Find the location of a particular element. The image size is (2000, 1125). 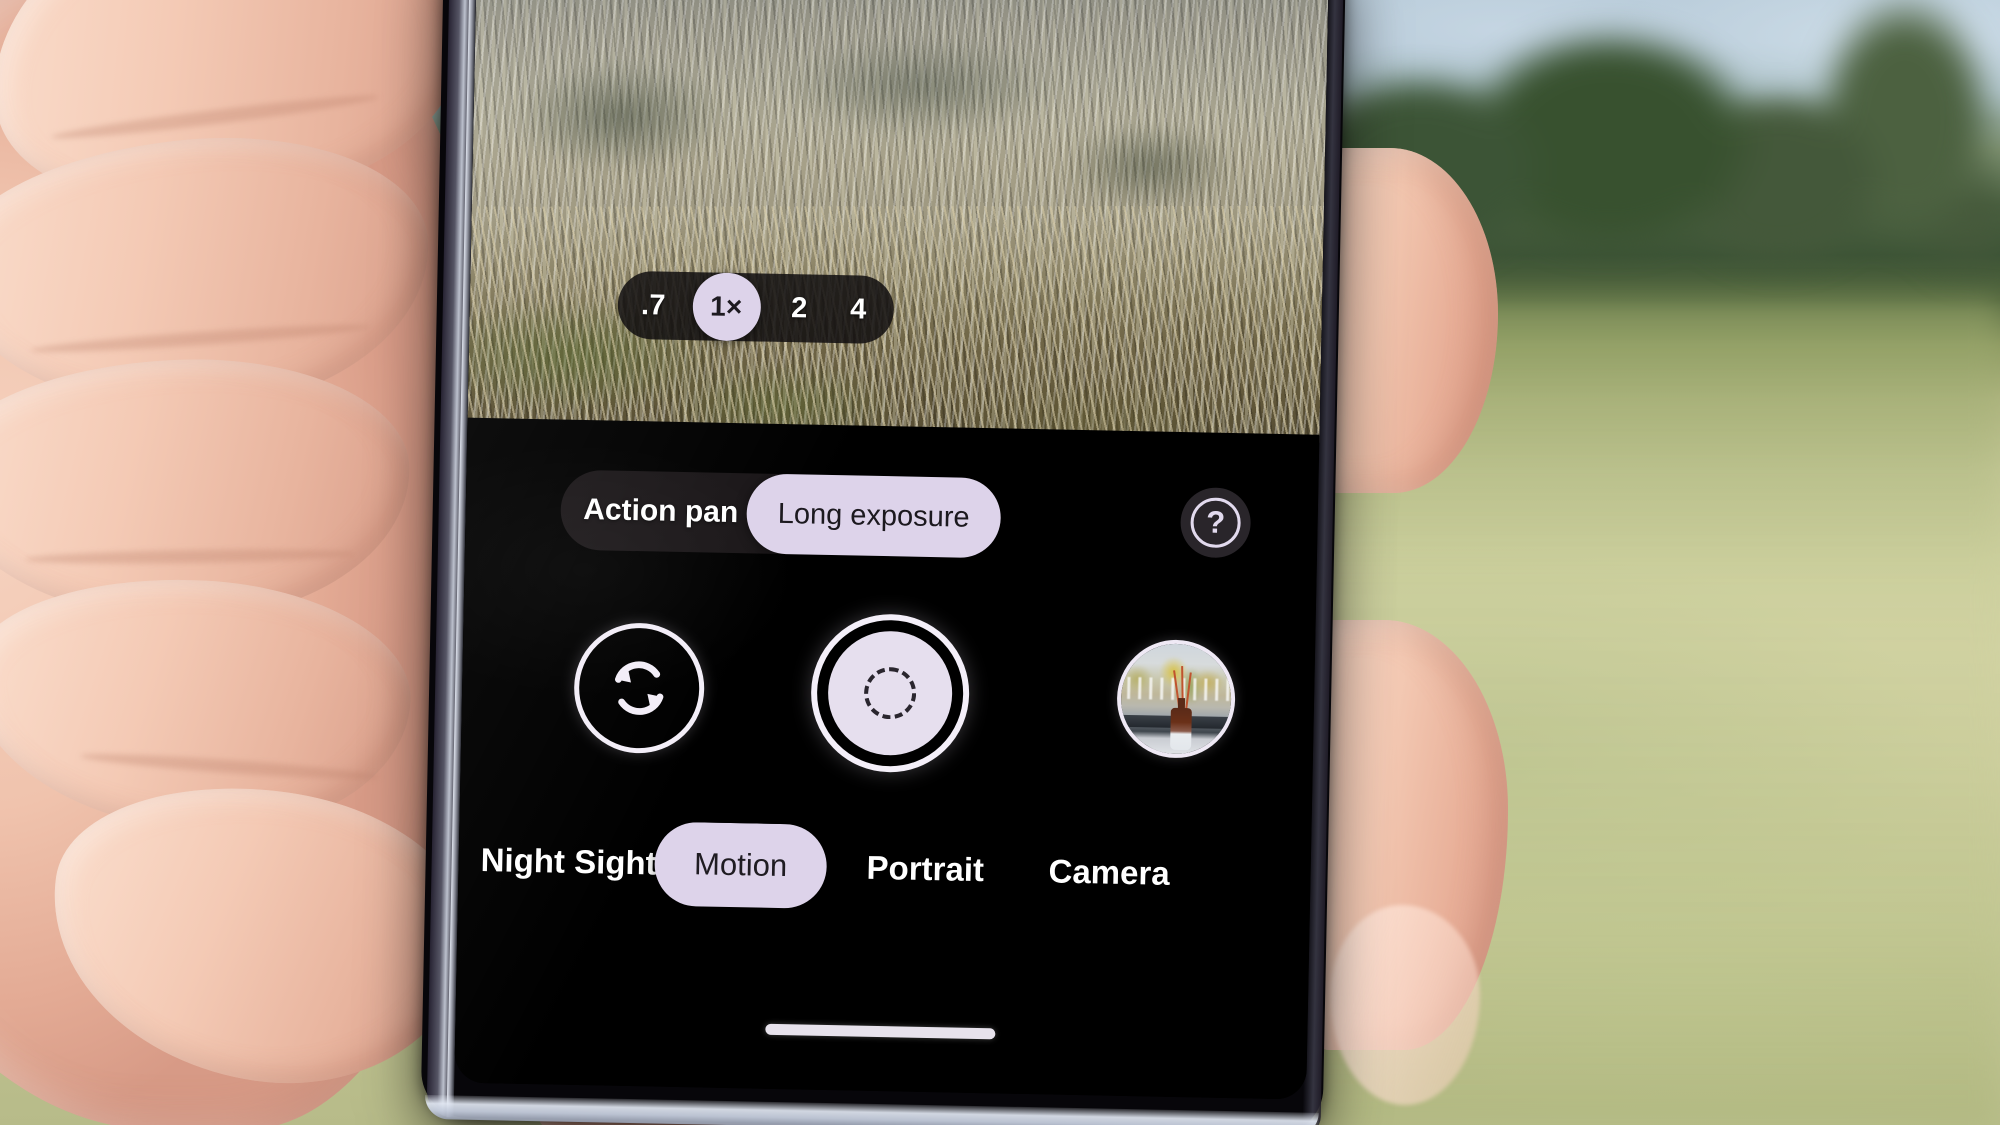

zoom-selector: .7 1× 2 4 is located at coordinates (756, 307).